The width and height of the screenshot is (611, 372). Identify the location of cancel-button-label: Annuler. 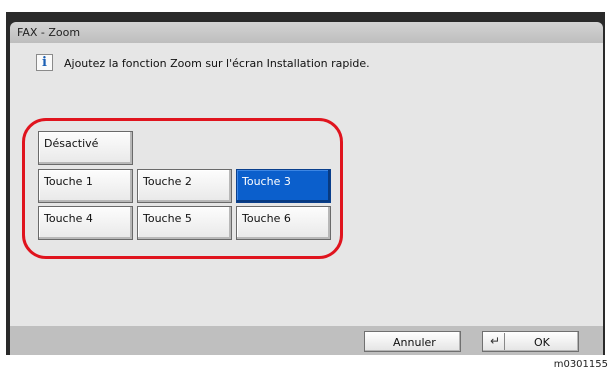
(414, 342).